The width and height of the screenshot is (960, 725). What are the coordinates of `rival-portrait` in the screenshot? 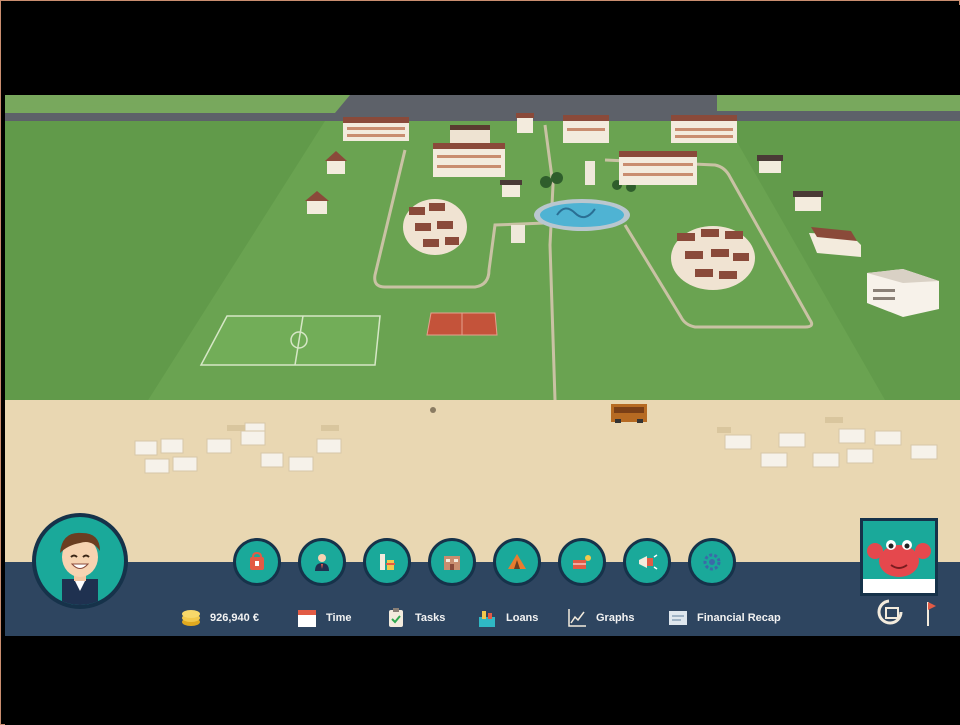 It's located at (899, 557).